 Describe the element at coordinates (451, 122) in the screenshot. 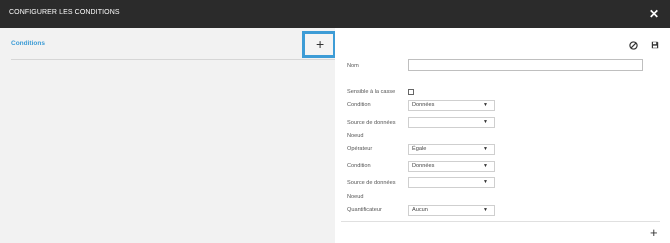

I see `data-source-select: ▼` at that location.